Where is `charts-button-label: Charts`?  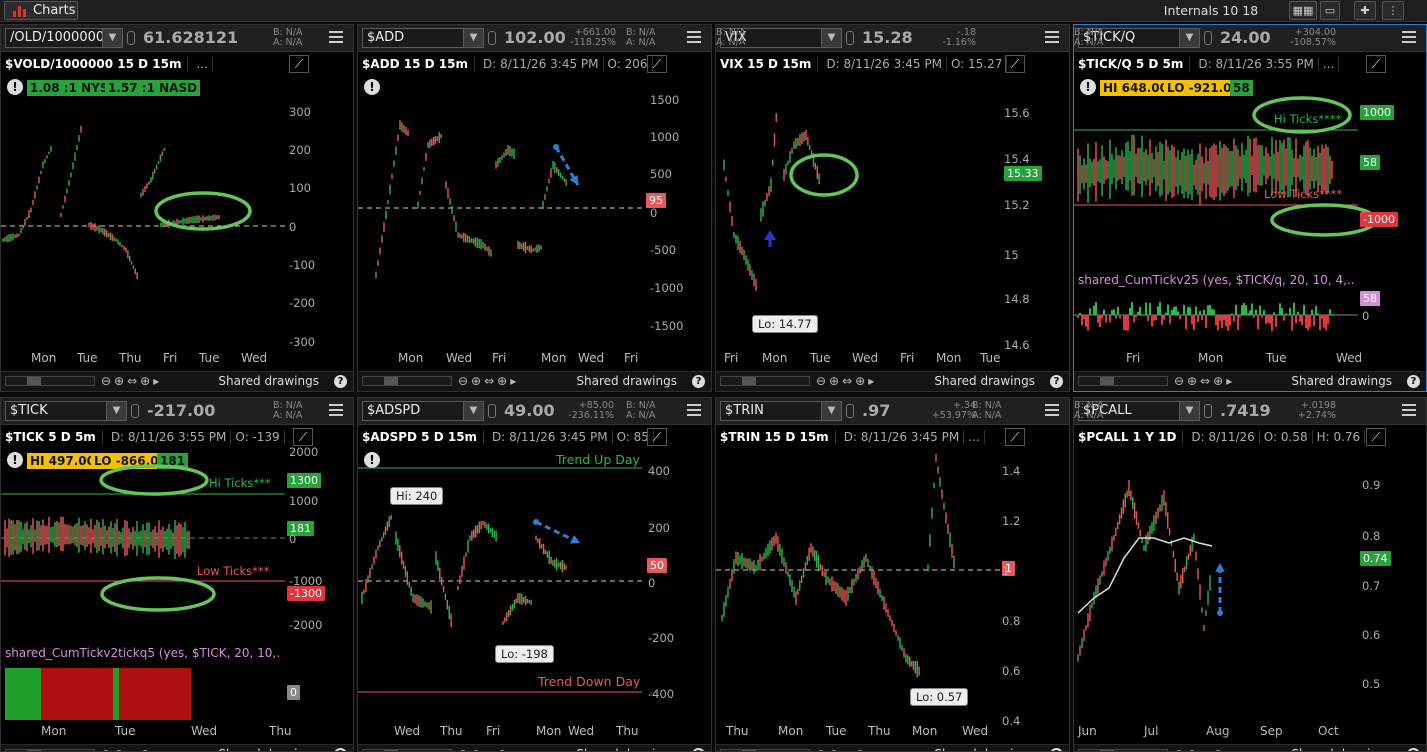
charts-button-label: Charts is located at coordinates (54, 10).